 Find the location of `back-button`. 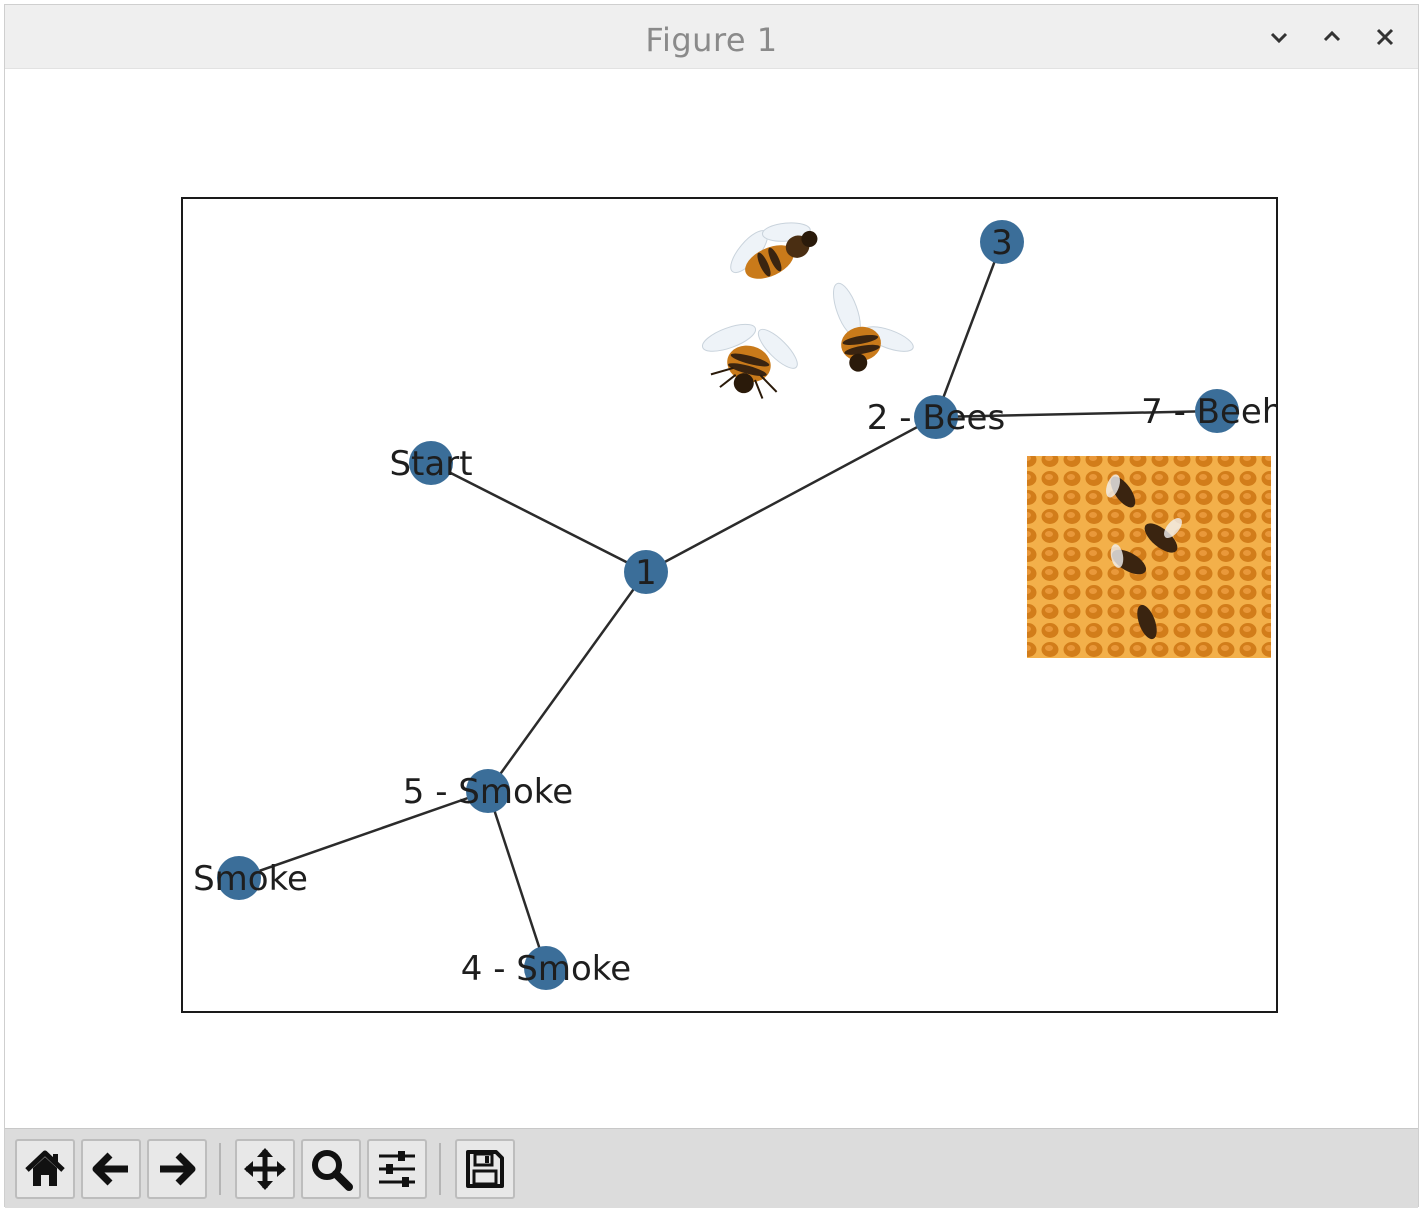

back-button is located at coordinates (111, 1169).